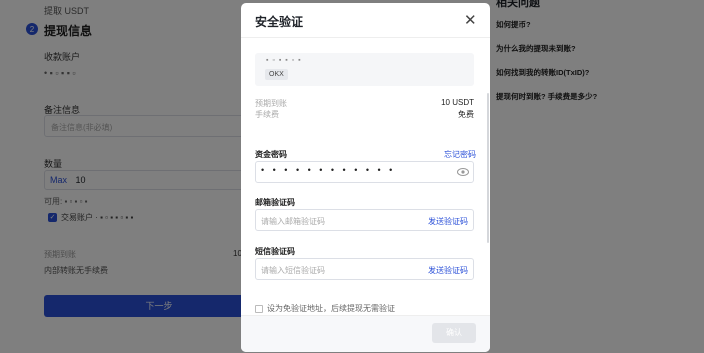 This screenshot has height=353, width=704. Describe the element at coordinates (488, 168) in the screenshot. I see `modal-scrollbar` at that location.